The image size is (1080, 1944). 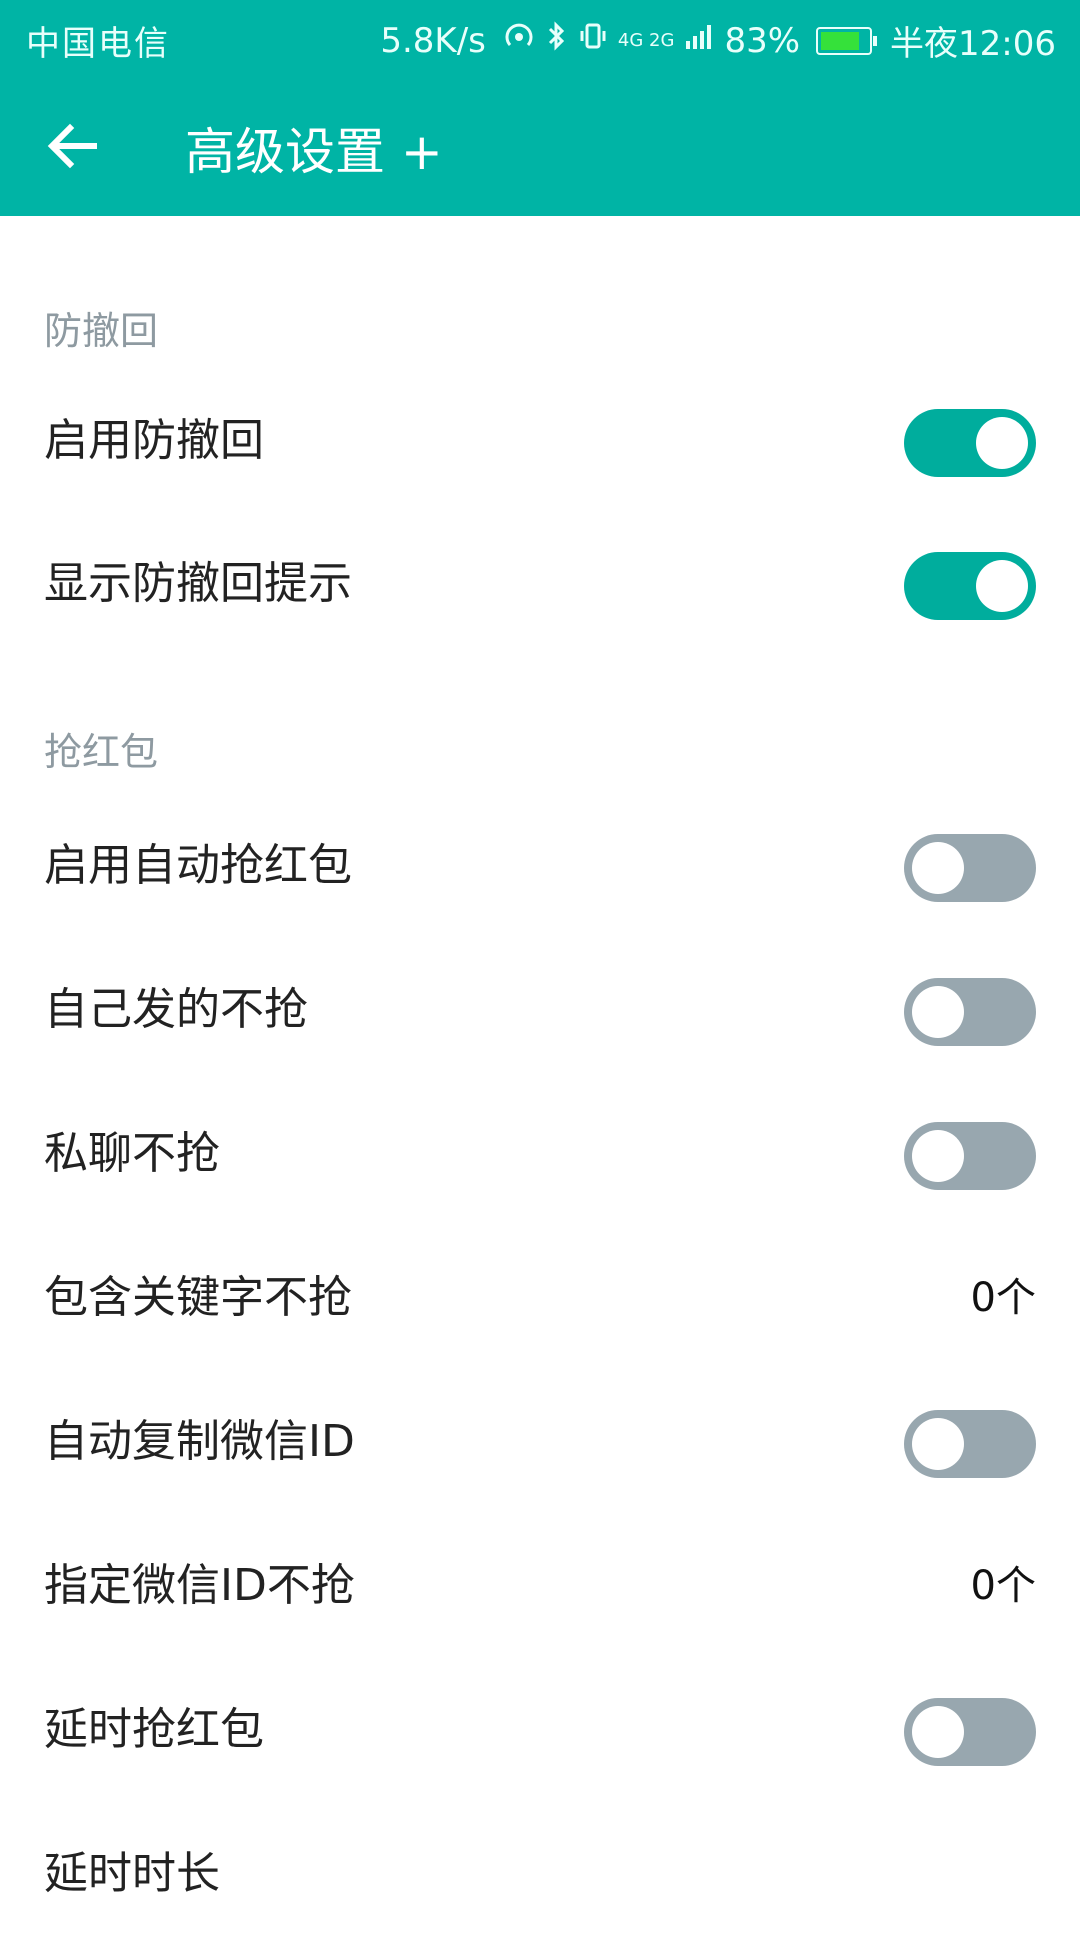 I want to click on page-title: 高级设置 +, so click(x=314, y=152).